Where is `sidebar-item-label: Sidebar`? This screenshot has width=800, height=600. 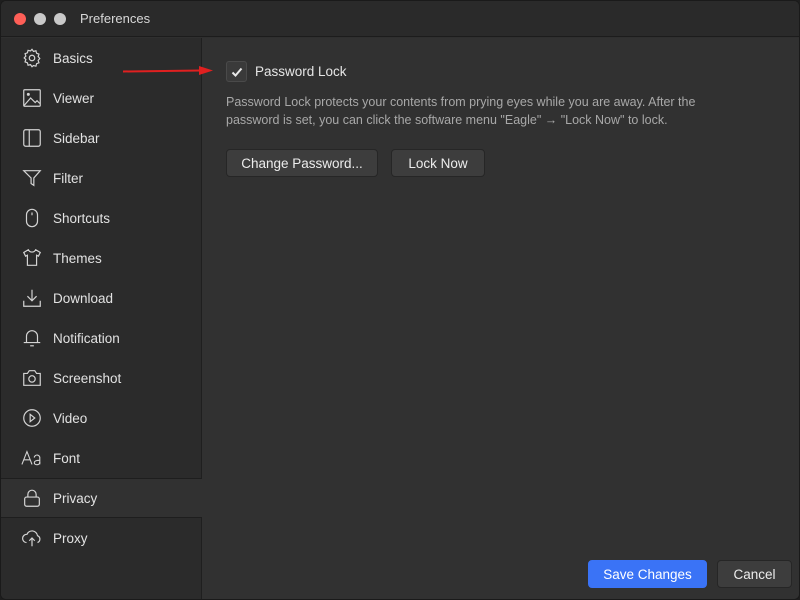
sidebar-item-label: Sidebar is located at coordinates (76, 138).